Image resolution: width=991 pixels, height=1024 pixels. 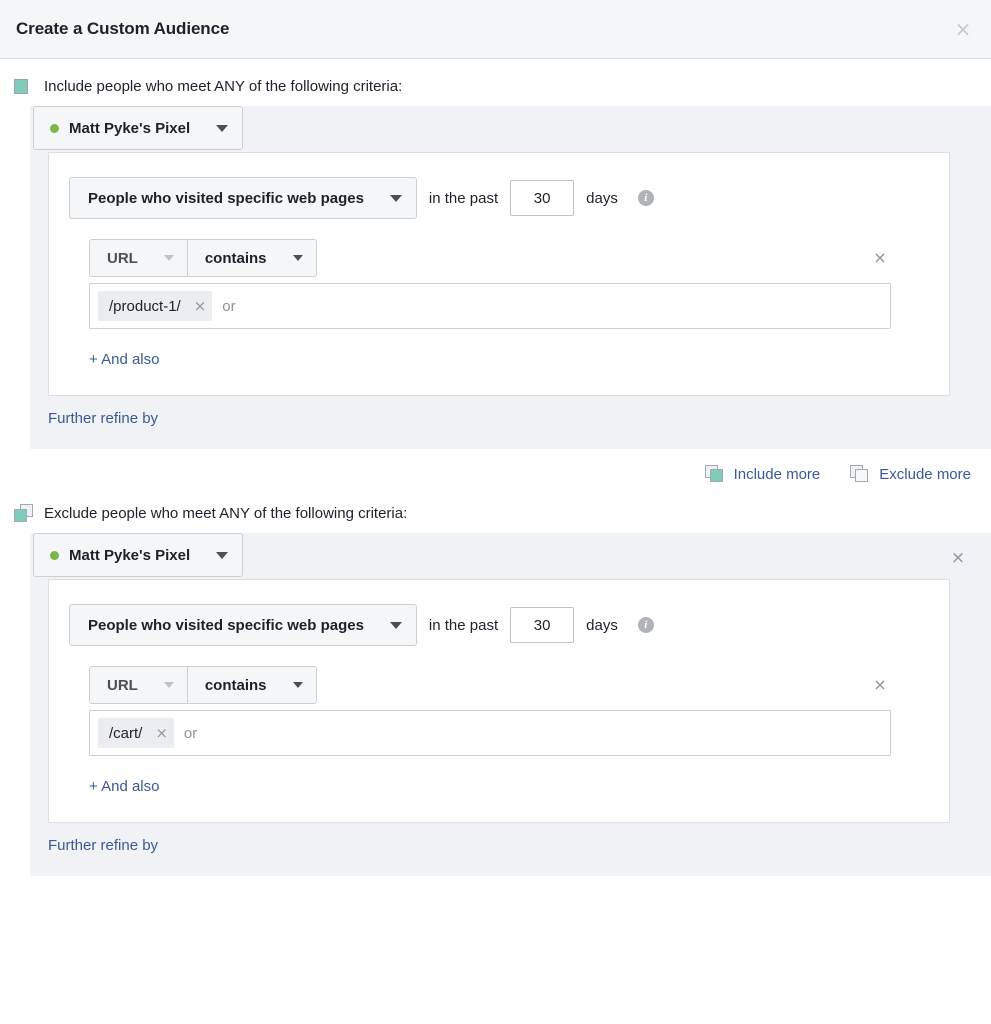 I want to click on include-value-token-label: /product-1/, so click(x=145, y=306).